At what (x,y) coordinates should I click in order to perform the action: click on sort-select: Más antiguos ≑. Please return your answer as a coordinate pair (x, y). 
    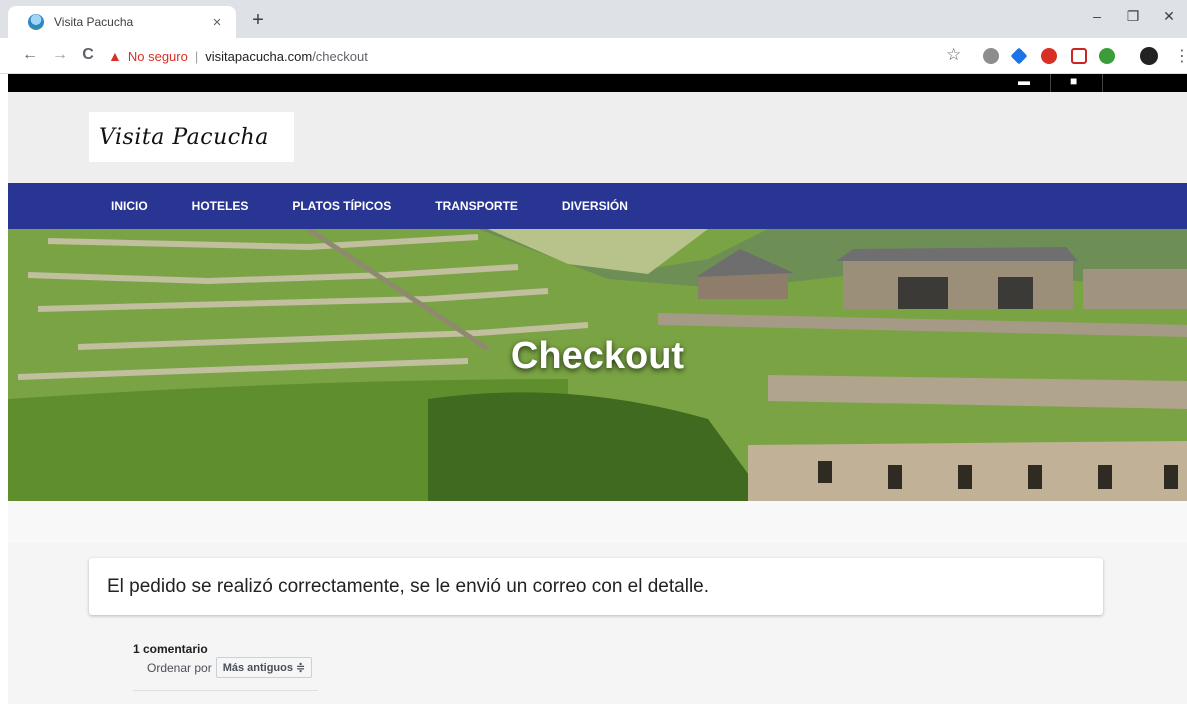
    Looking at the image, I should click on (264, 667).